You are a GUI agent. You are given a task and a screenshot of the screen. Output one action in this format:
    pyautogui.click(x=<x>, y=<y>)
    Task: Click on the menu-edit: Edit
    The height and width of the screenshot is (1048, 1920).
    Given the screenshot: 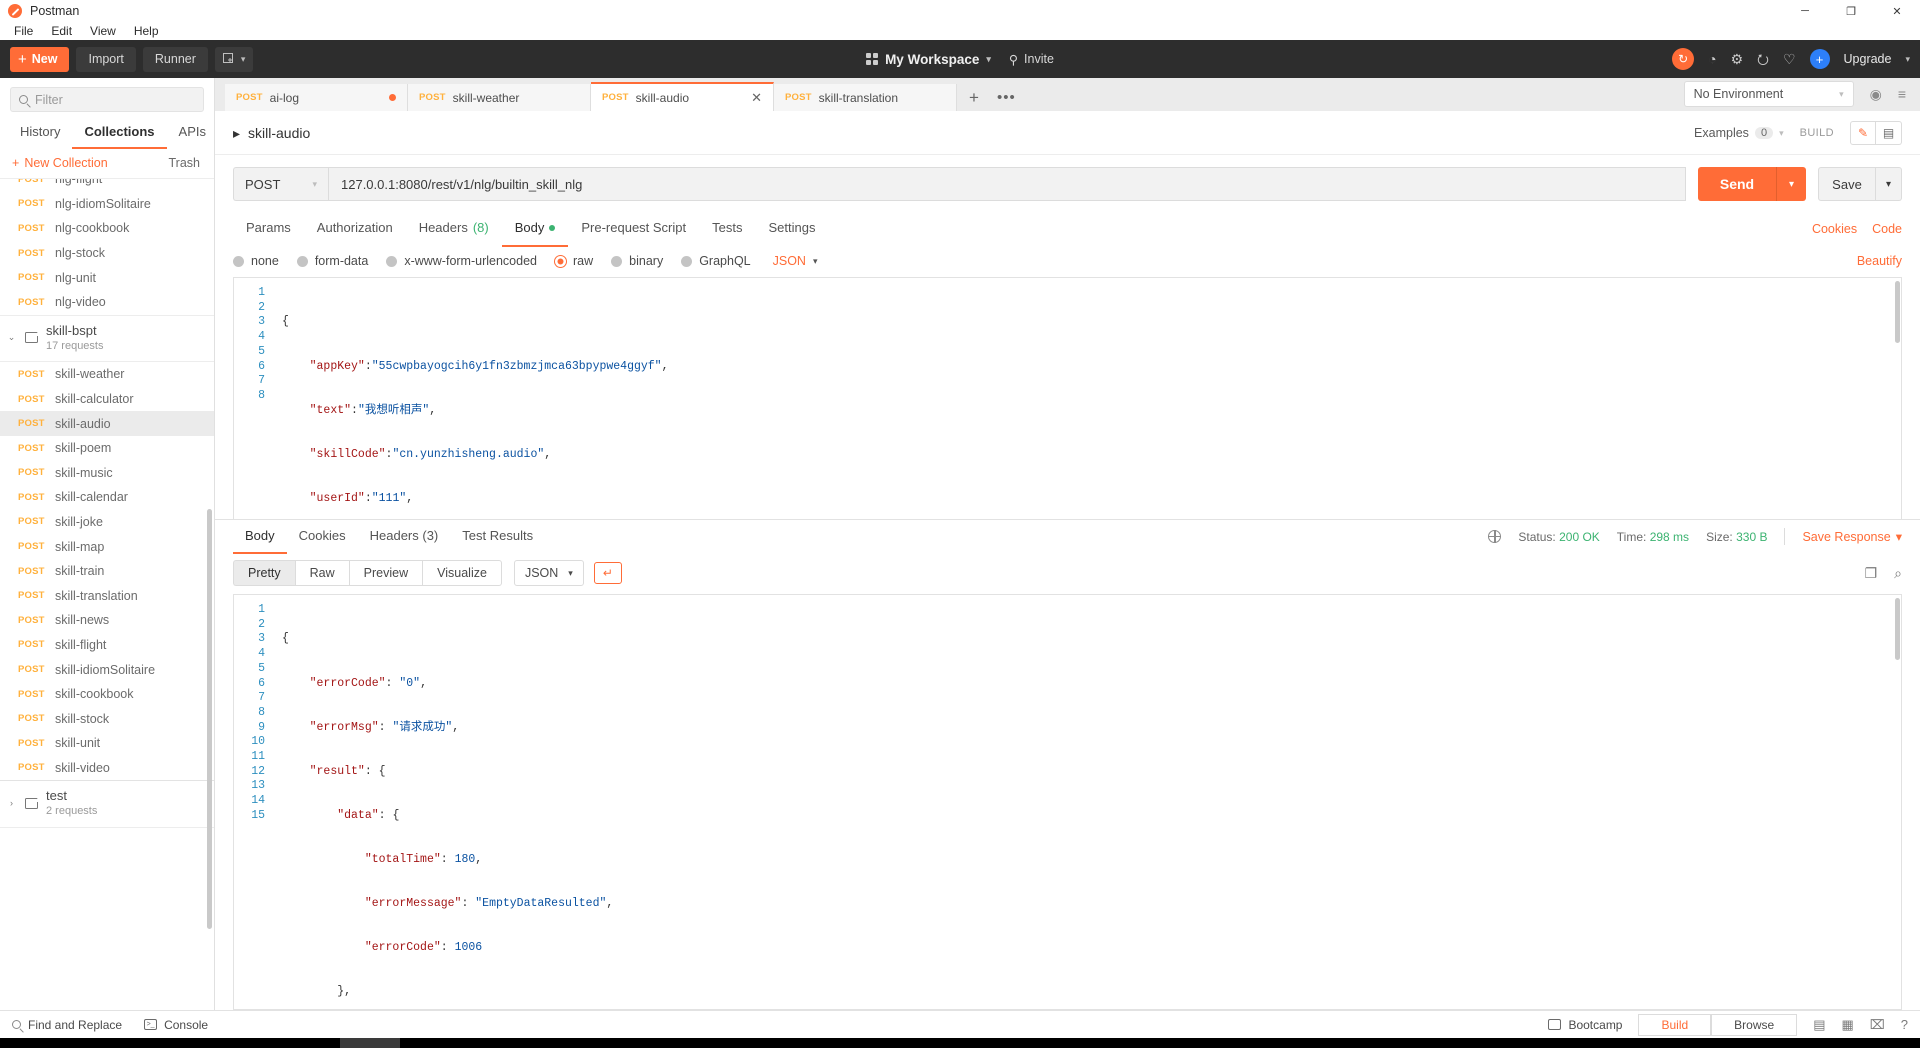 What is the action you would take?
    pyautogui.click(x=61, y=31)
    